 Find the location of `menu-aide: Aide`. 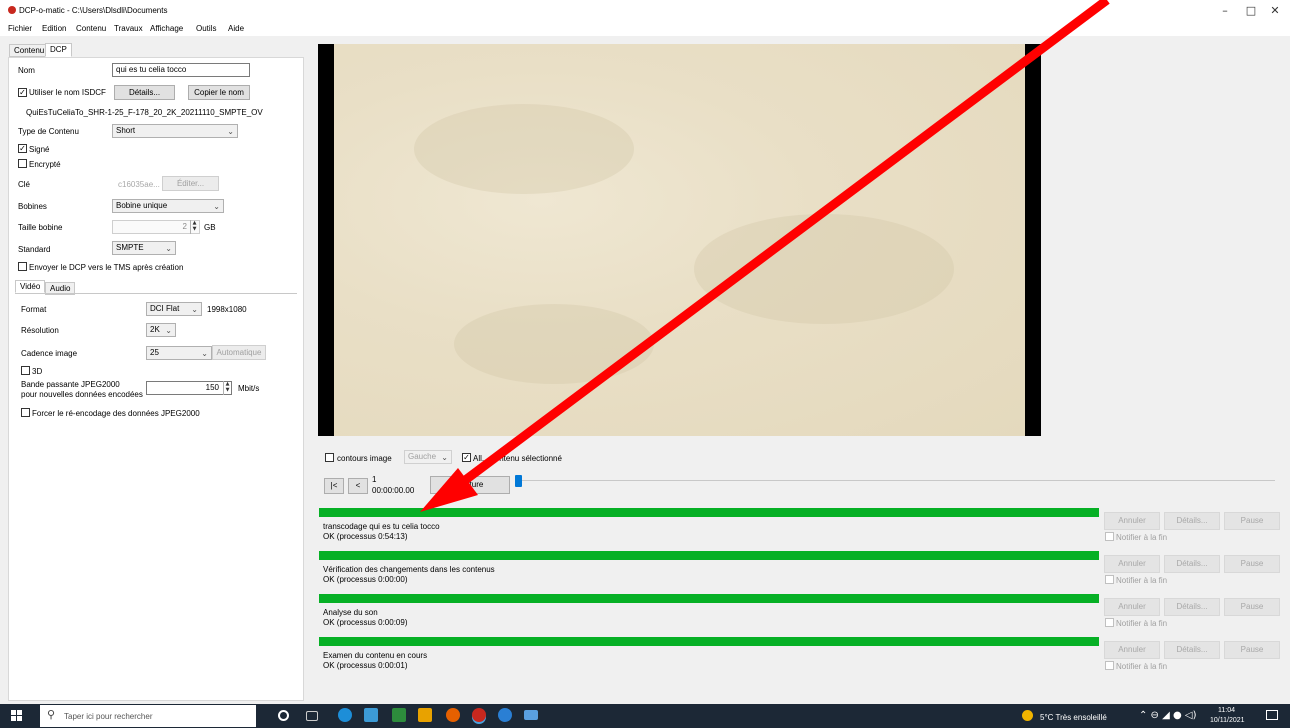

menu-aide: Aide is located at coordinates (236, 28).